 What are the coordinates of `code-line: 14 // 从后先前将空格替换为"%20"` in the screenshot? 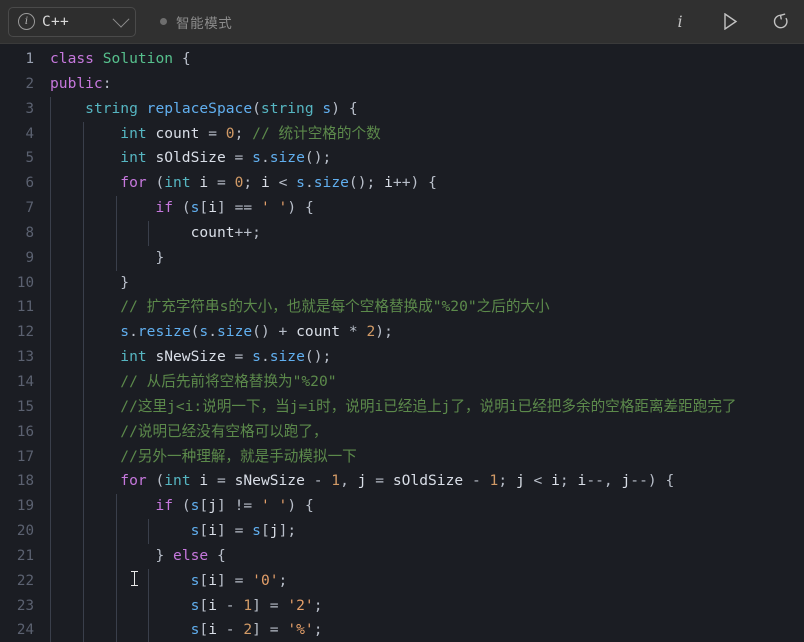 It's located at (402, 382).